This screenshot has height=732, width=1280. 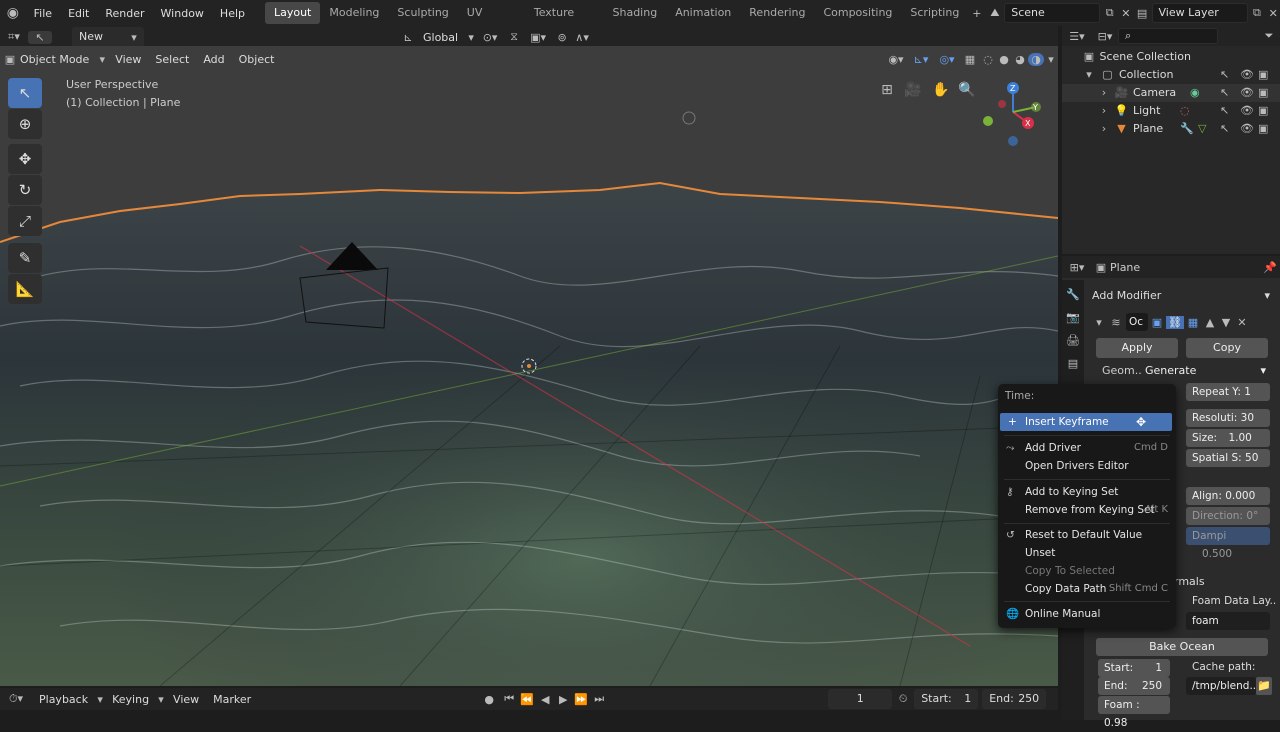 I want to click on solid-shading-icon: ●, so click(x=1004, y=59).